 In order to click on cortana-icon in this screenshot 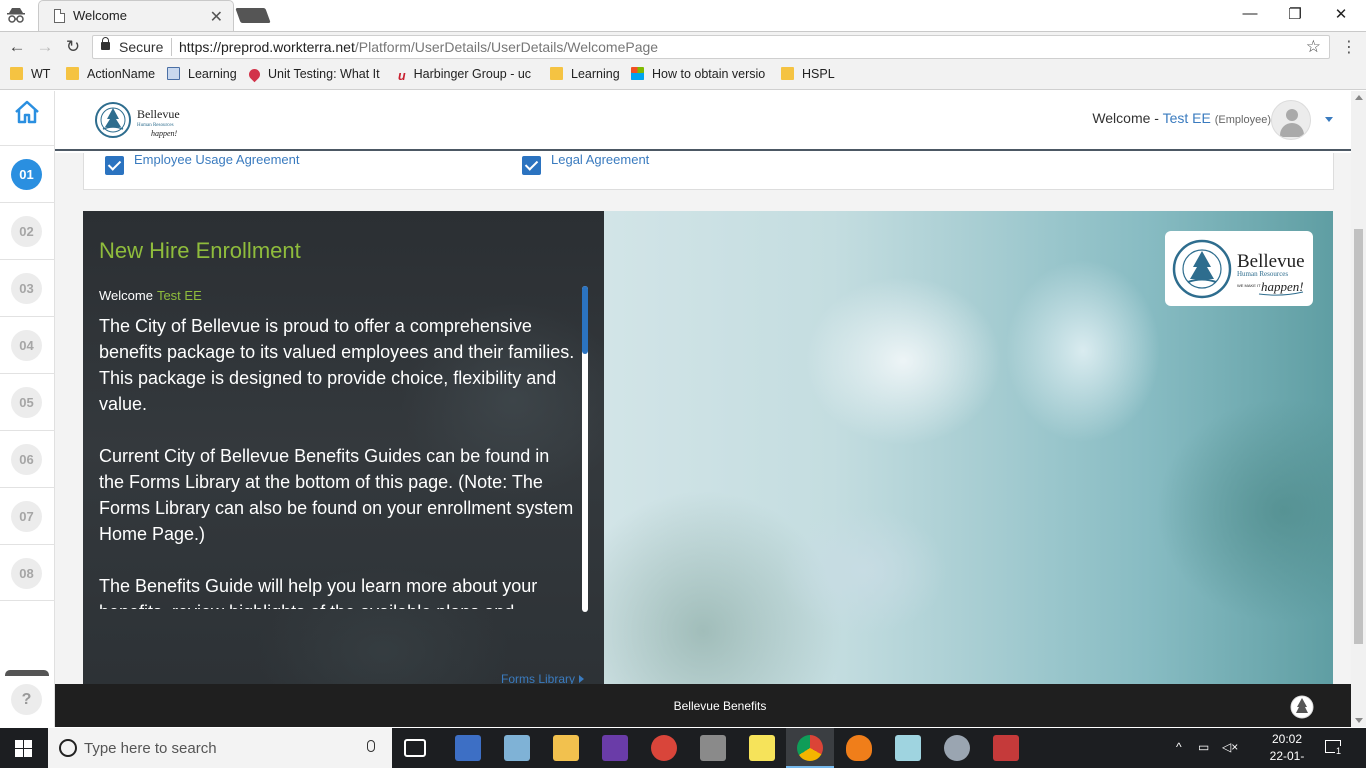, I will do `click(68, 748)`.